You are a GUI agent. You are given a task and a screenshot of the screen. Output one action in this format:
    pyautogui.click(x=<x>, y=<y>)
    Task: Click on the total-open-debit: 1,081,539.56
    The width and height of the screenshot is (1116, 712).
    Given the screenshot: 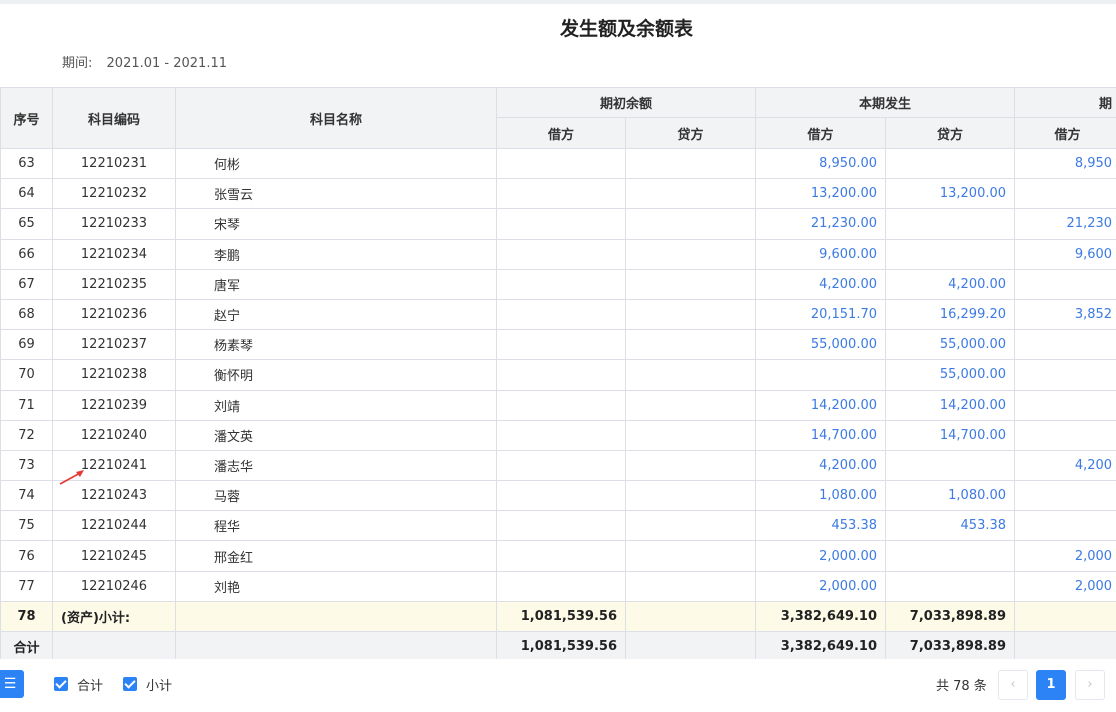 What is the action you would take?
    pyautogui.click(x=561, y=644)
    